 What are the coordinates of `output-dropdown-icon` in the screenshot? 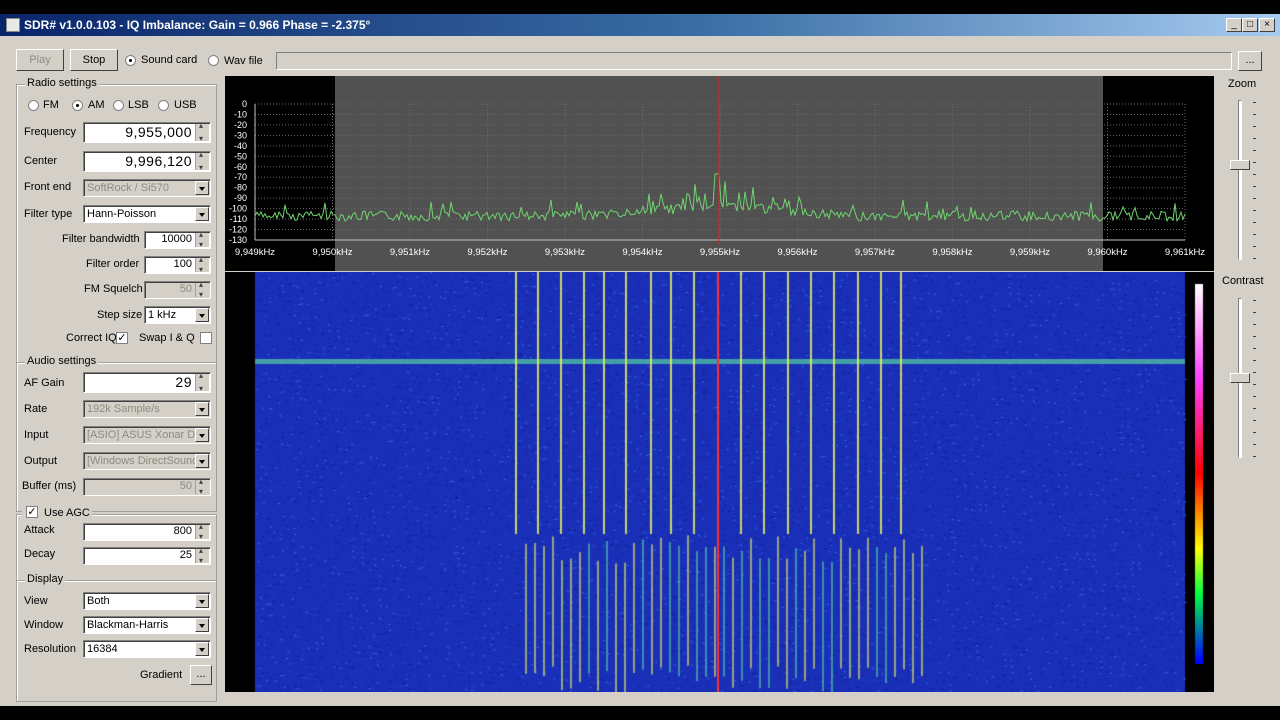 It's located at (202, 461).